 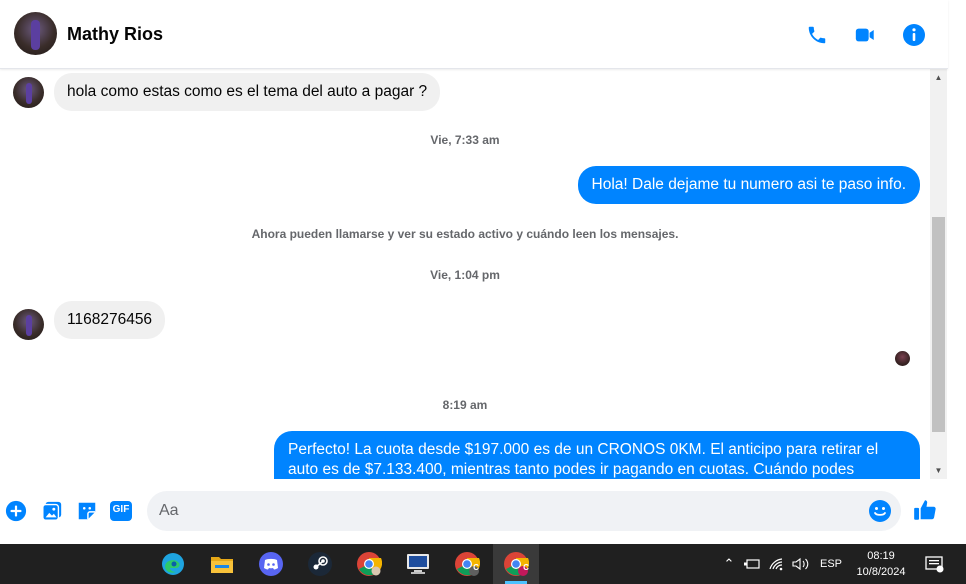 I want to click on taskbar-clock: 08:19 10/8/2024, so click(x=881, y=564).